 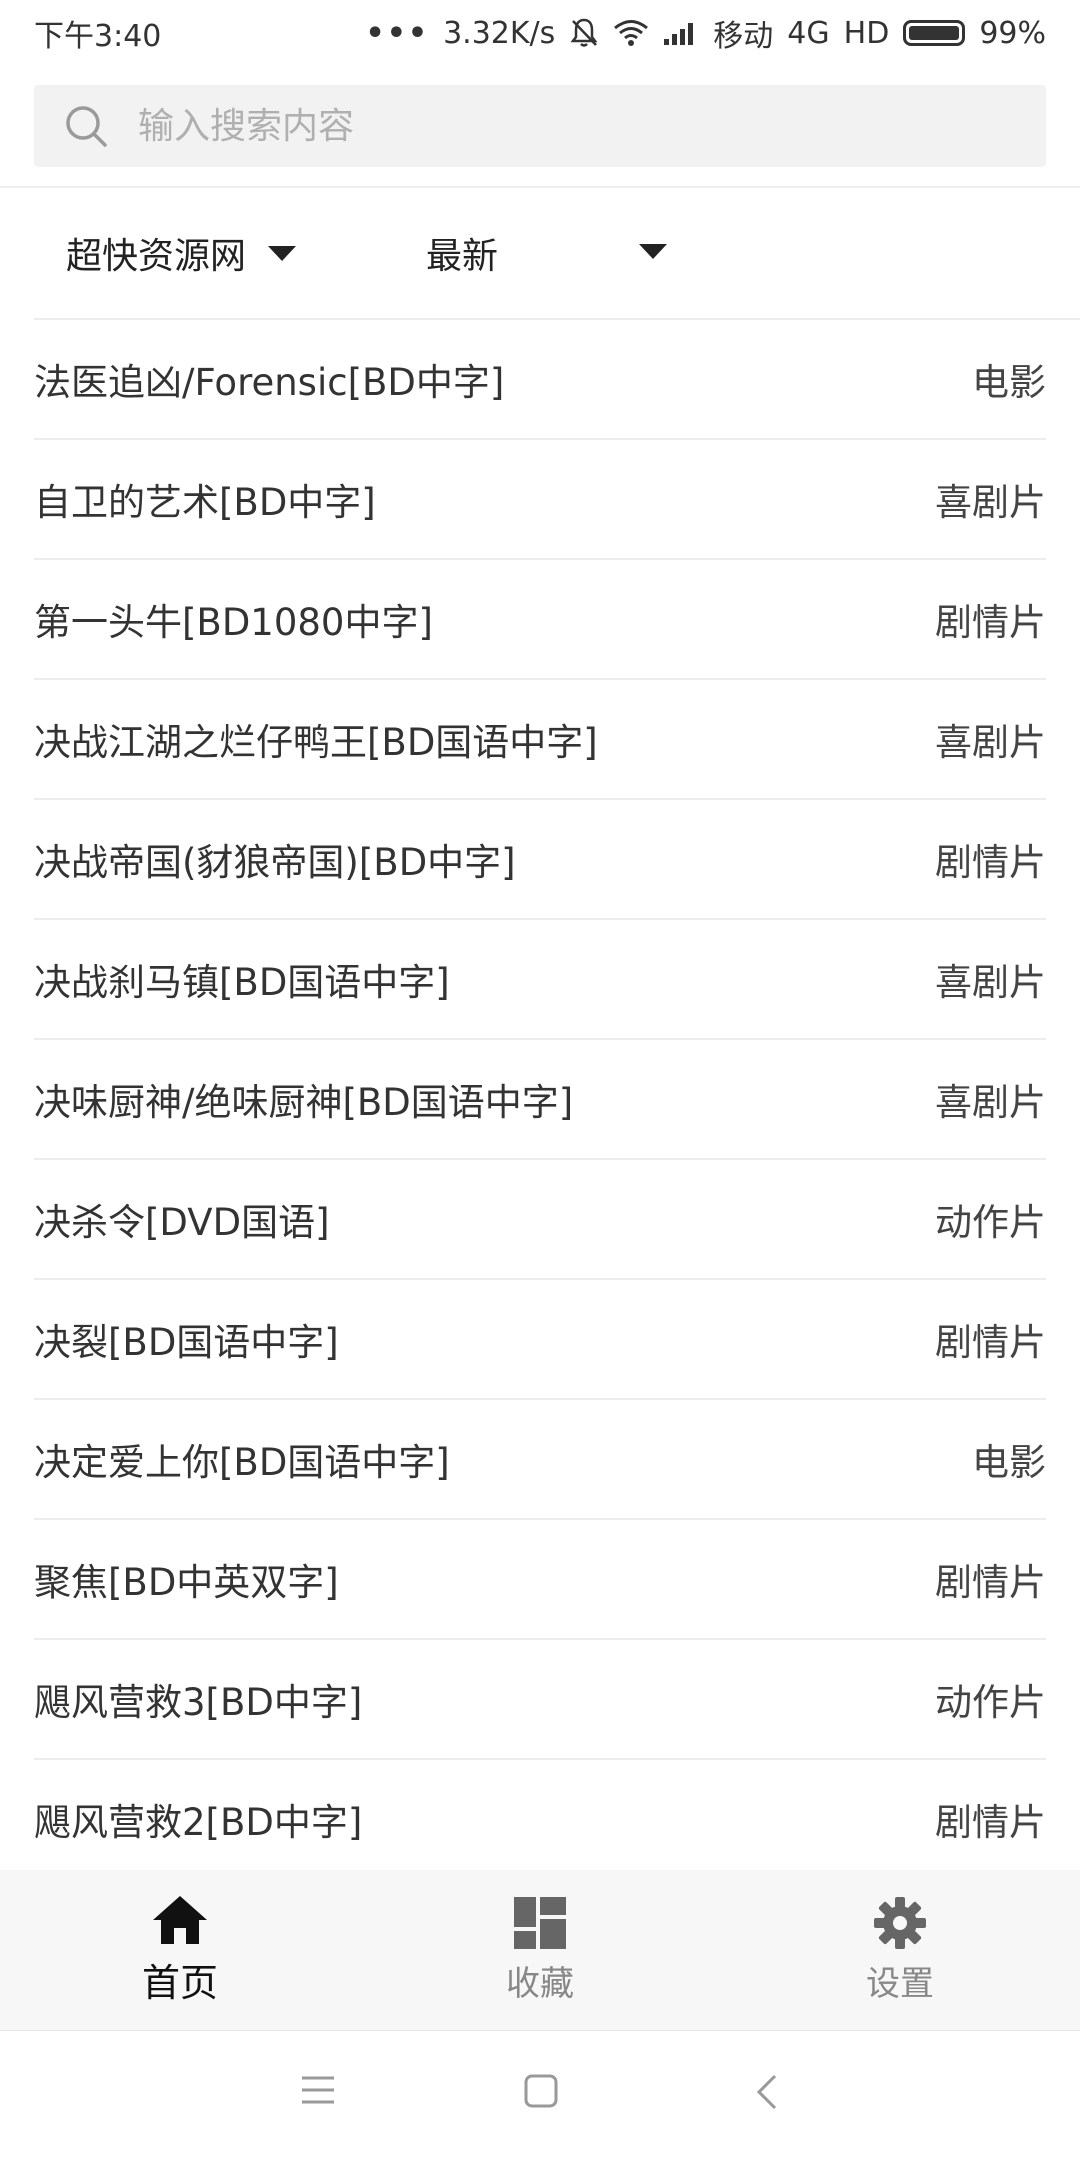 What do you see at coordinates (198, 1702) in the screenshot?
I see `movie-title: 飓风营救3[BD中字]` at bounding box center [198, 1702].